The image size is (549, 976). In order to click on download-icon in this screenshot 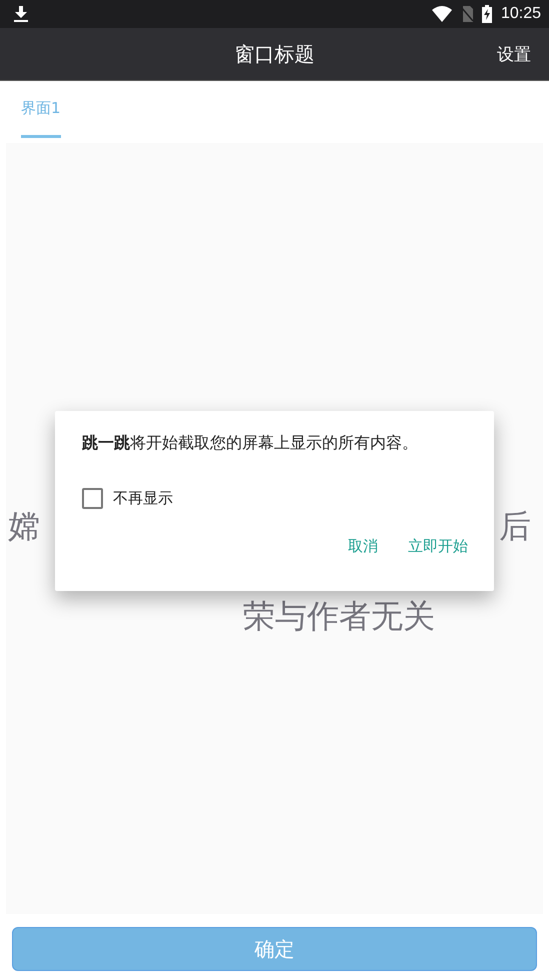, I will do `click(21, 14)`.